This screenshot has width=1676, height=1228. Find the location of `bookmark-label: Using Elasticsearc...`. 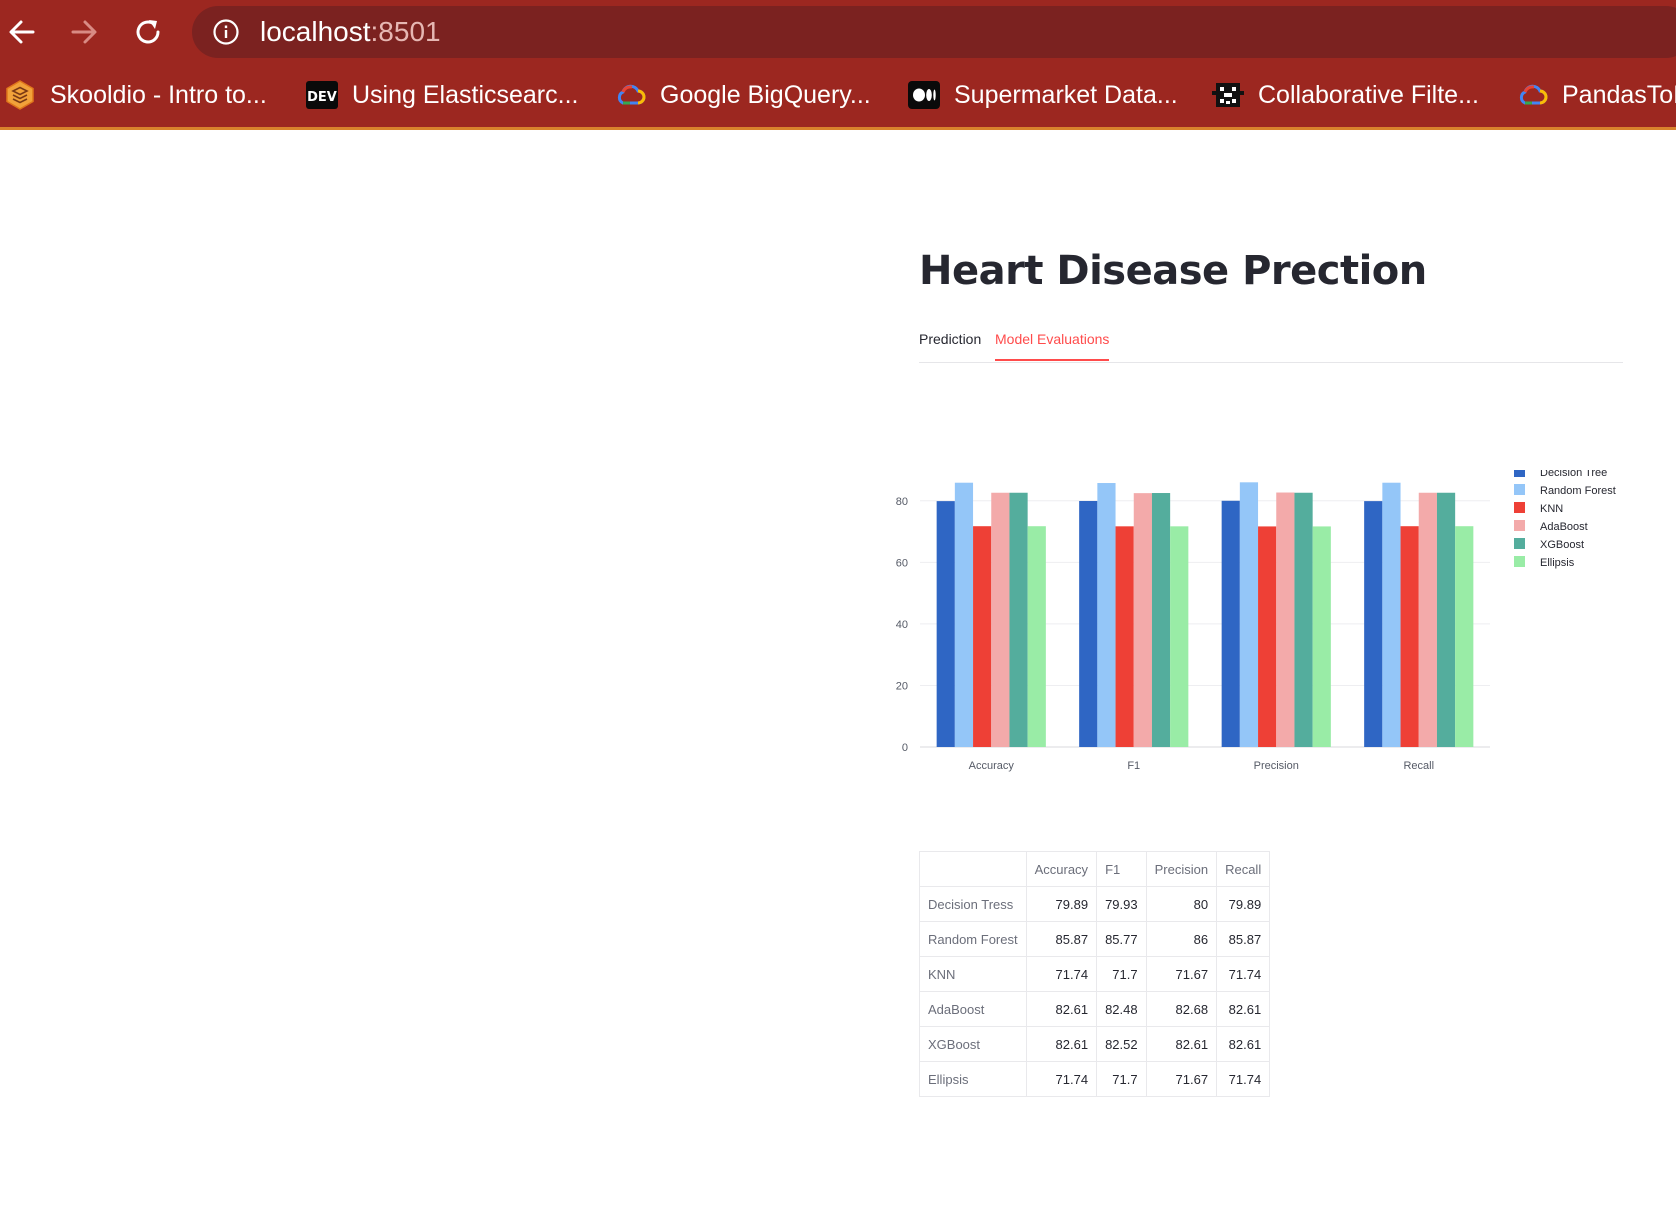

bookmark-label: Using Elasticsearc... is located at coordinates (465, 94).